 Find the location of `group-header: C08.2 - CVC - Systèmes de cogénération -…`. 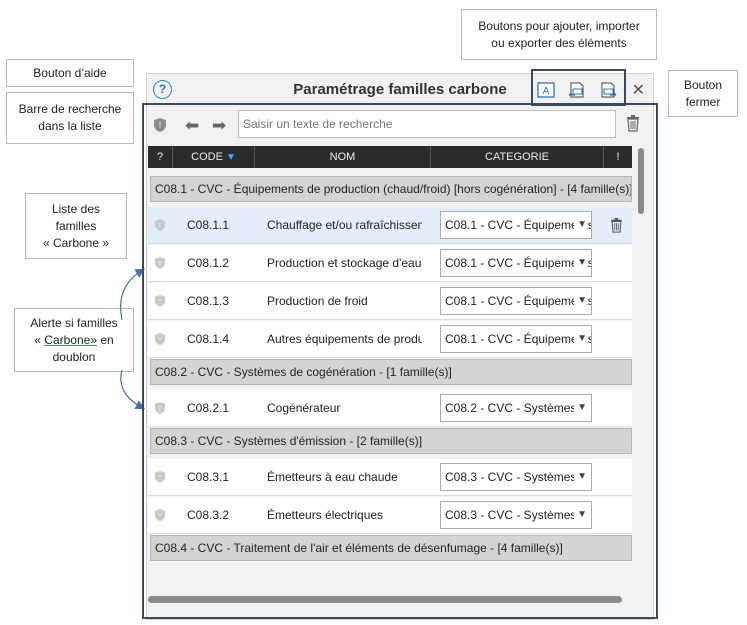

group-header: C08.2 - CVC - Systèmes de cogénération -… is located at coordinates (391, 372).